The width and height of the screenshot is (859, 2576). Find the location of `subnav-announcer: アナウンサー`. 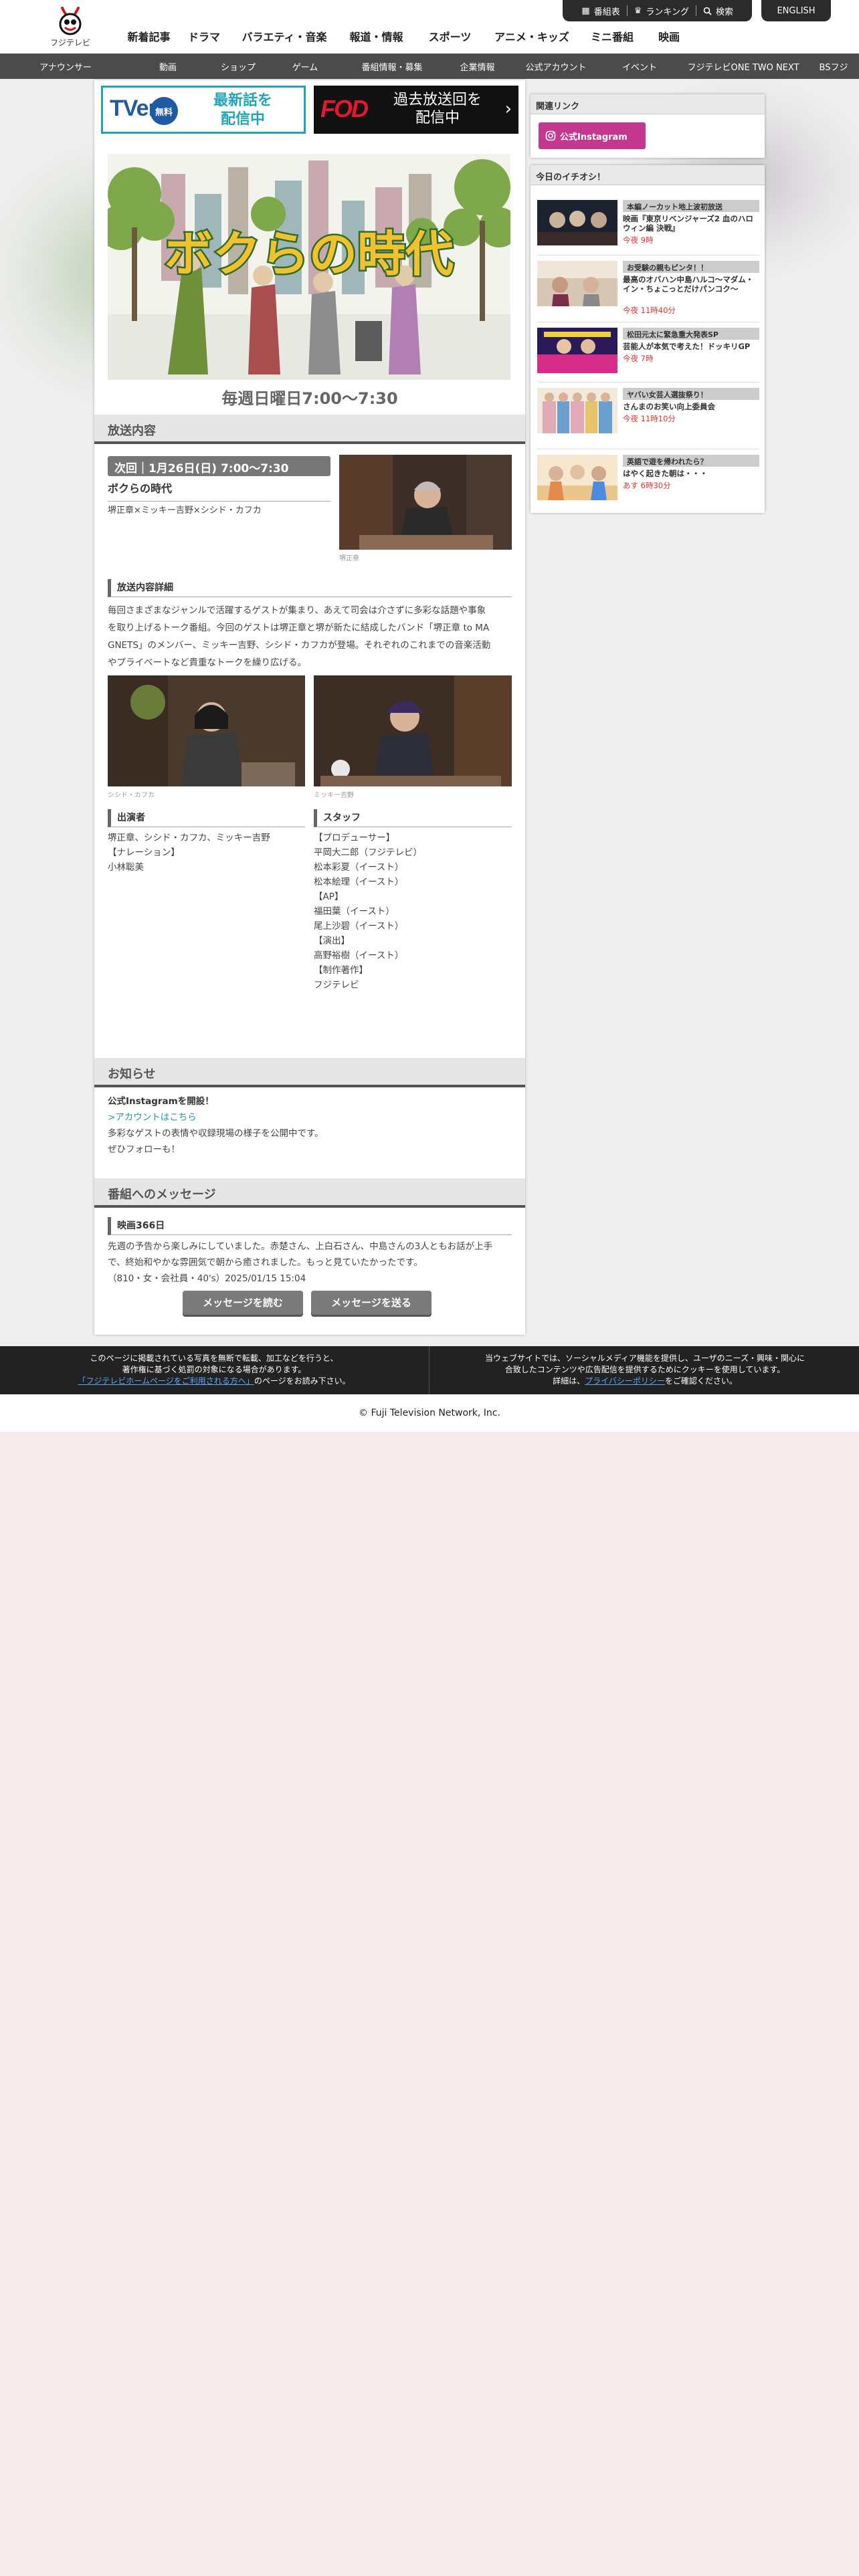

subnav-announcer: アナウンサー is located at coordinates (65, 66).